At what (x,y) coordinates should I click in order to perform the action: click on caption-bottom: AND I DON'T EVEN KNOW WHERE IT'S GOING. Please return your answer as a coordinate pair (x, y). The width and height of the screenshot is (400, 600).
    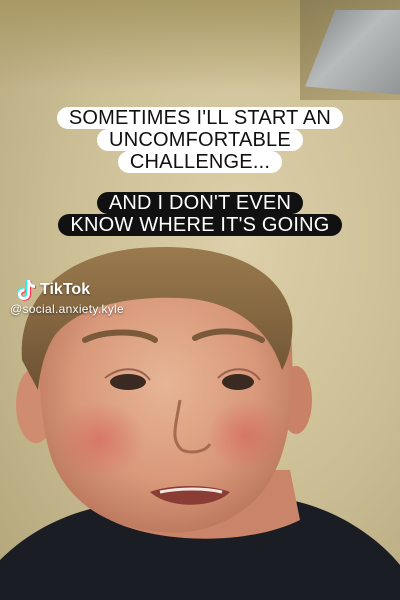
    Looking at the image, I should click on (200, 214).